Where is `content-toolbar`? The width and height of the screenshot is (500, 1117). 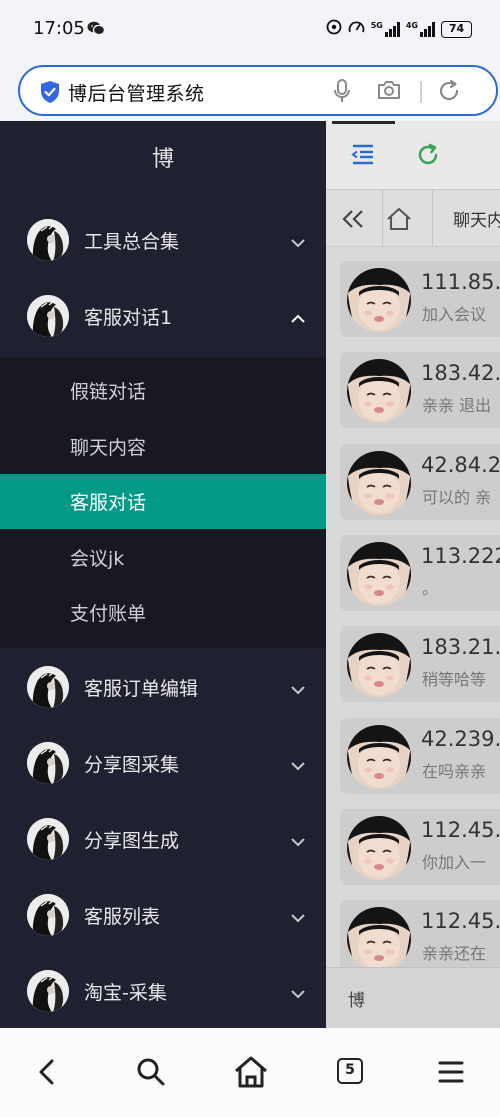 content-toolbar is located at coordinates (413, 155).